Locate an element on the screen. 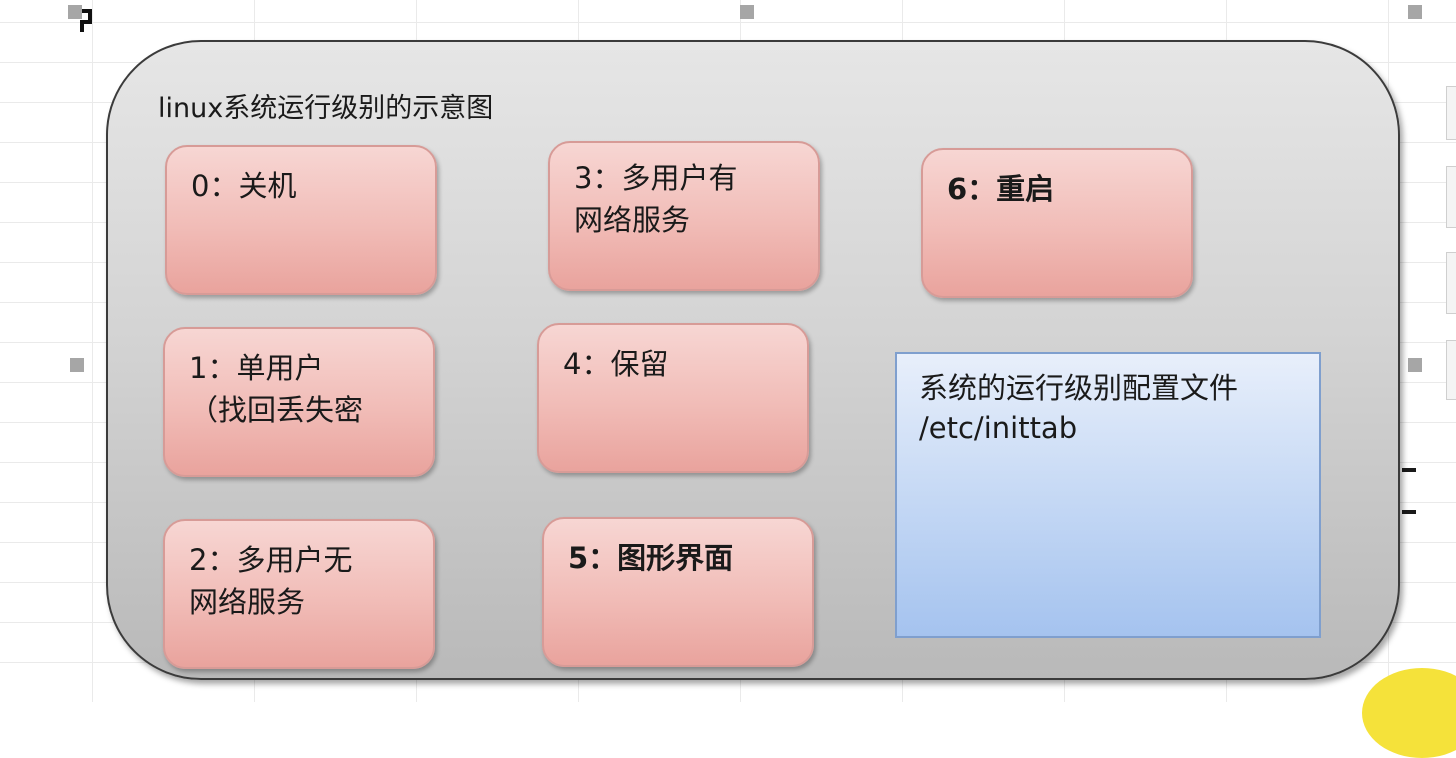  selection-handle-middle-right is located at coordinates (1415, 365).